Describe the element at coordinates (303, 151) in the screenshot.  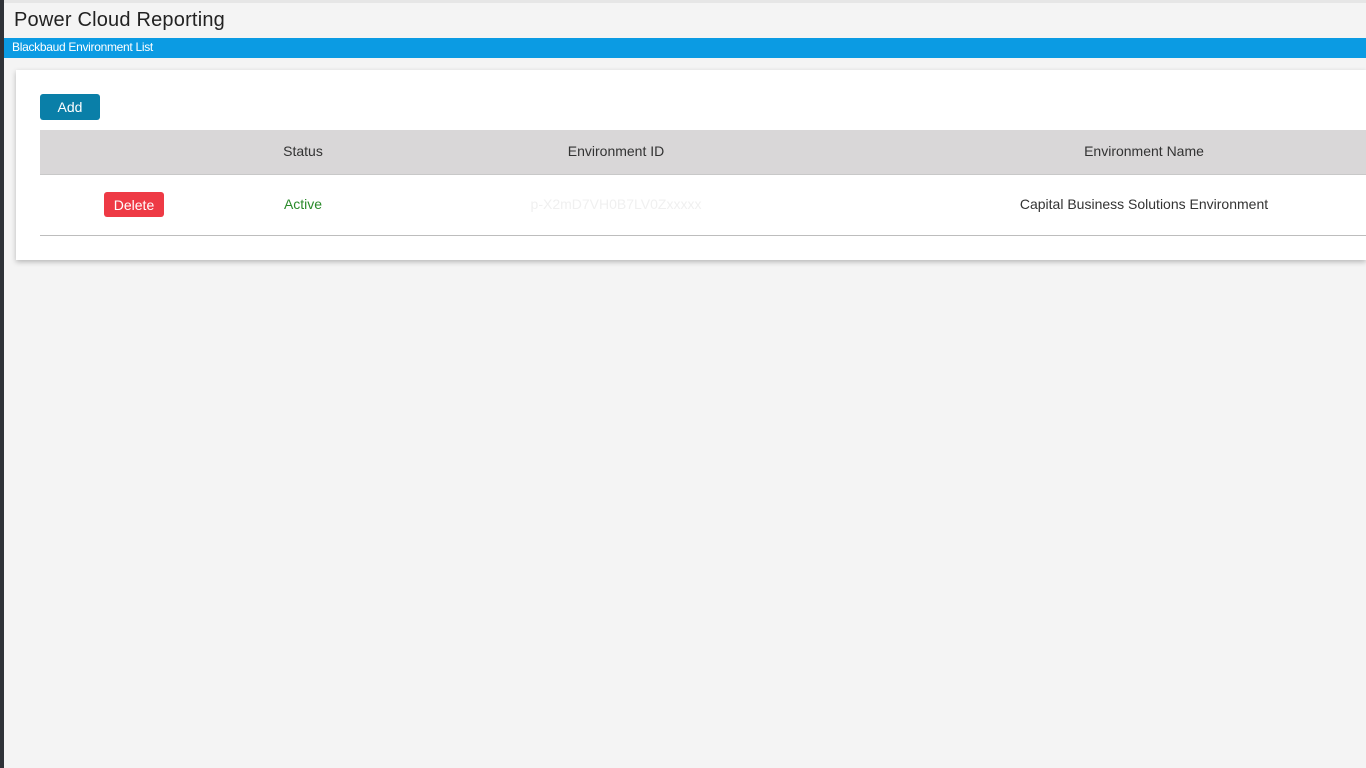
I see `column-header-status: Status` at that location.